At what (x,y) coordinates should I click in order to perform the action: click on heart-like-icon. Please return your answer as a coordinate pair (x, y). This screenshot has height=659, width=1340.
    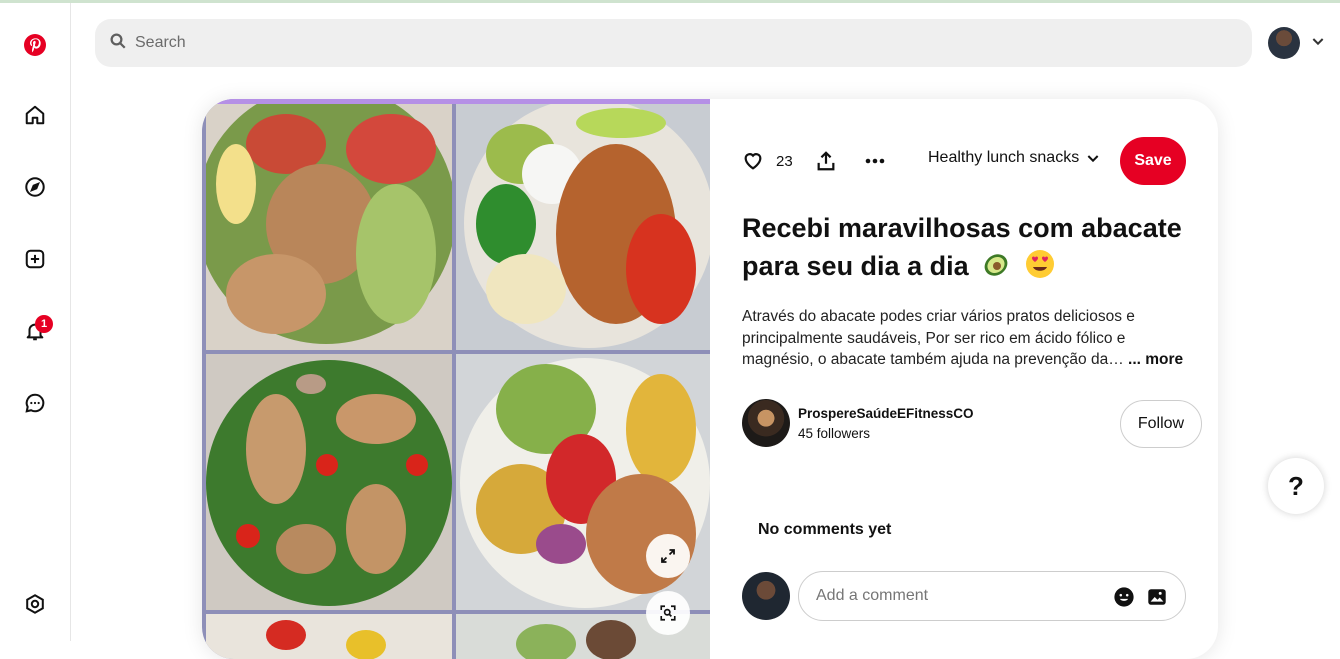
    Looking at the image, I should click on (753, 161).